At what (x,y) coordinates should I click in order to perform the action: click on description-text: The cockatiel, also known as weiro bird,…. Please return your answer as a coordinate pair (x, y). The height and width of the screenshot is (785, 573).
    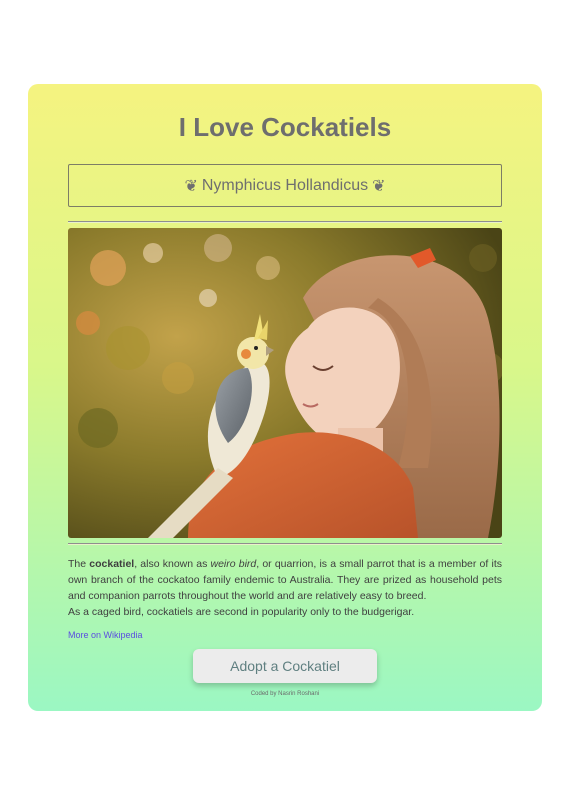
    Looking at the image, I should click on (285, 588).